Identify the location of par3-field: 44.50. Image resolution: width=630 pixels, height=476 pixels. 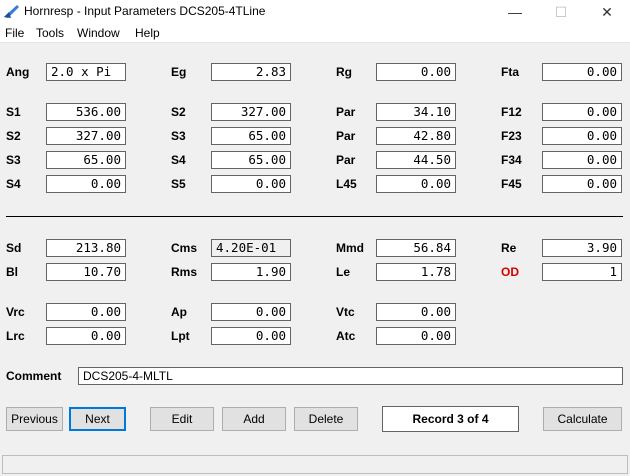
(416, 160).